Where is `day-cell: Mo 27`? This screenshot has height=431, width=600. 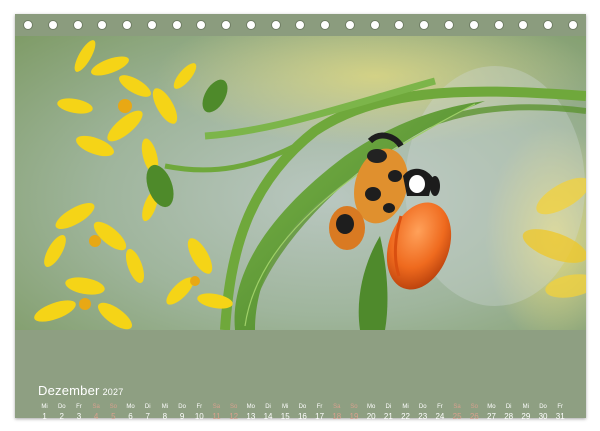 day-cell: Mo 27 is located at coordinates (491, 412).